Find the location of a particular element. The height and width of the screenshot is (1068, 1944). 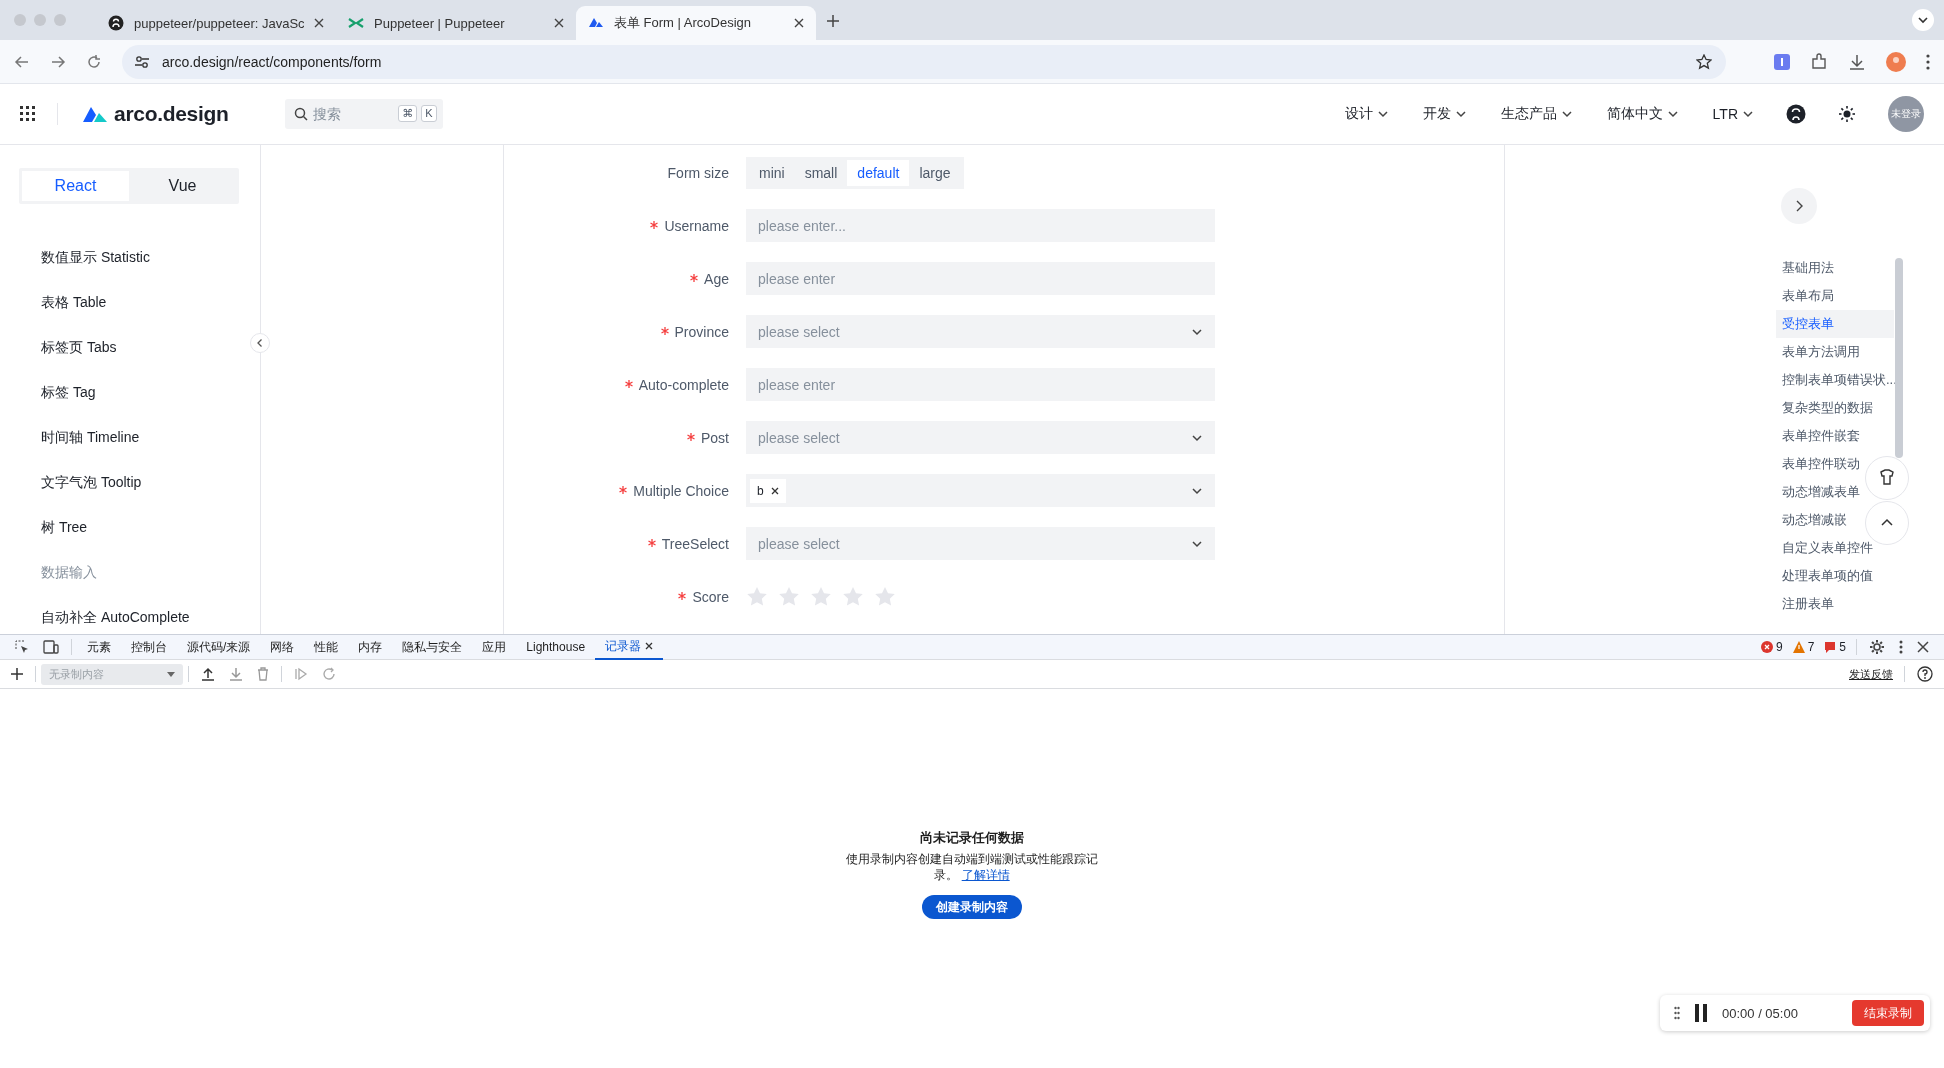

site-logo-text: arco.design is located at coordinates (171, 114).